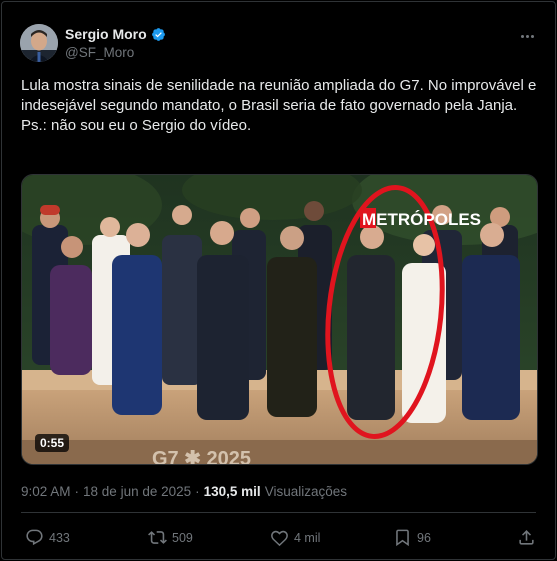 The image size is (557, 561). I want to click on share-icon, so click(526, 537).